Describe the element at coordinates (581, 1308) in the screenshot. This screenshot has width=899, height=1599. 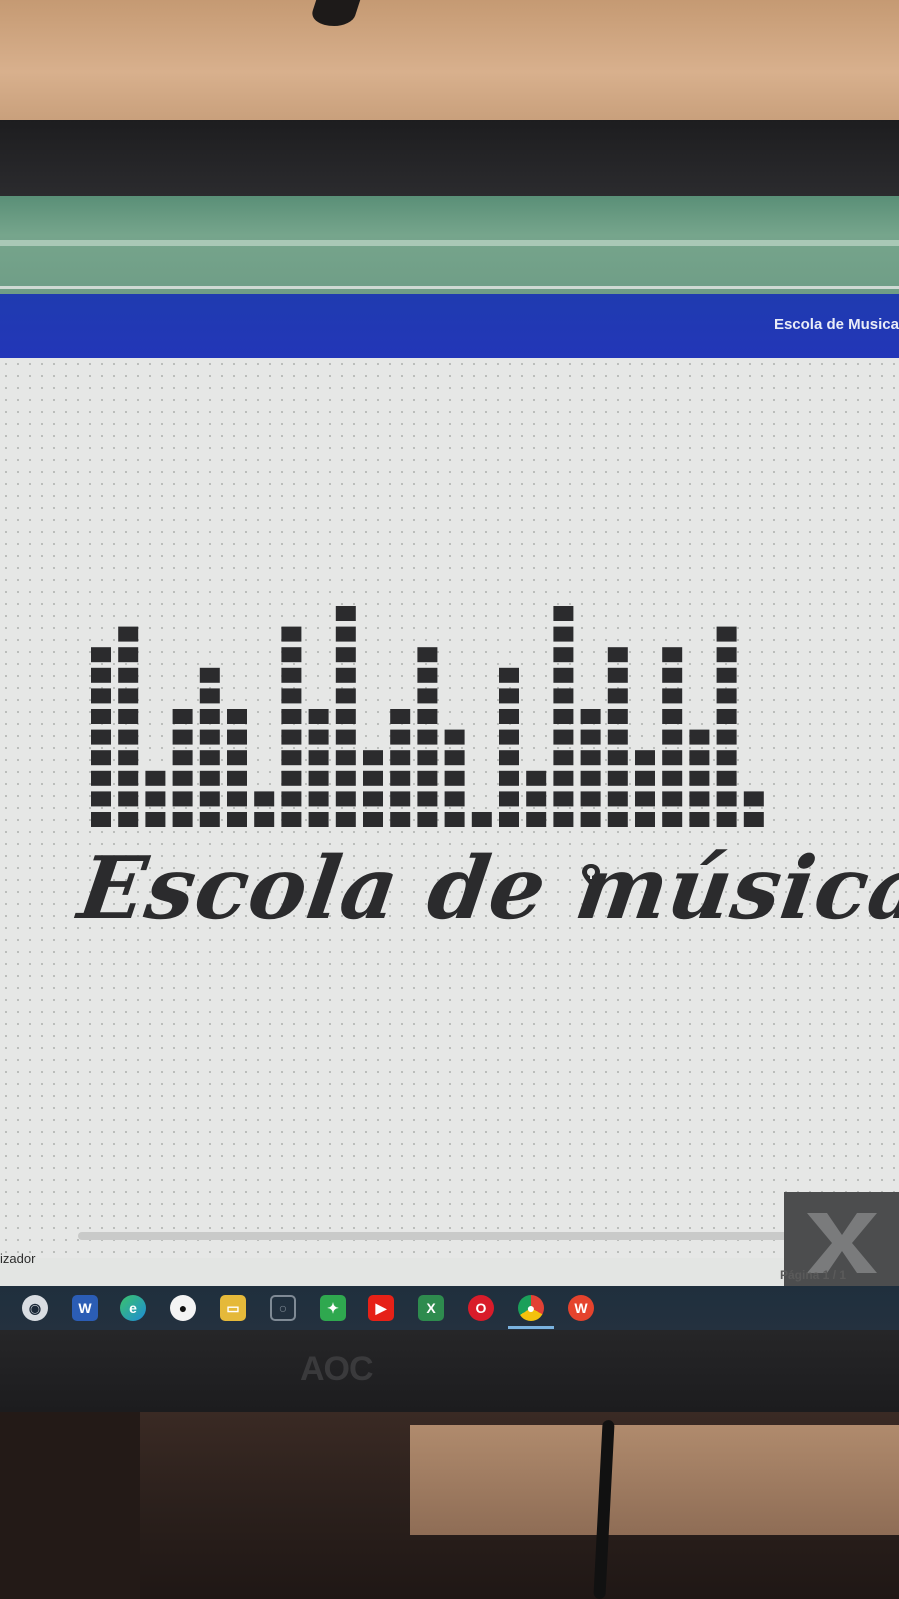
I see `wps-office-icon: W` at that location.